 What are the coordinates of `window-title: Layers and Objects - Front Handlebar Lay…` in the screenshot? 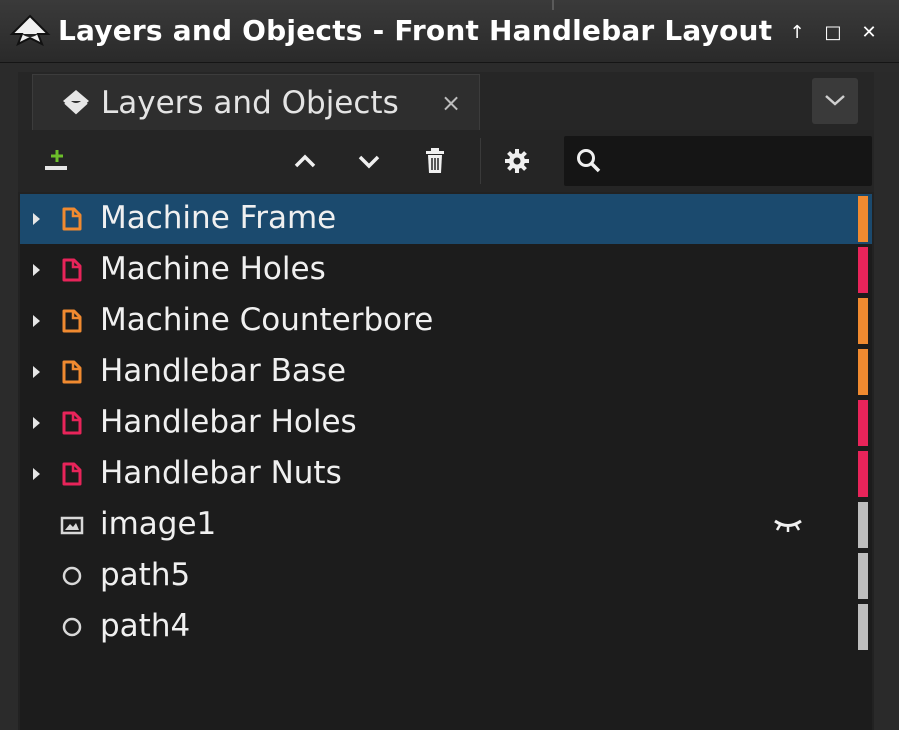 It's located at (415, 30).